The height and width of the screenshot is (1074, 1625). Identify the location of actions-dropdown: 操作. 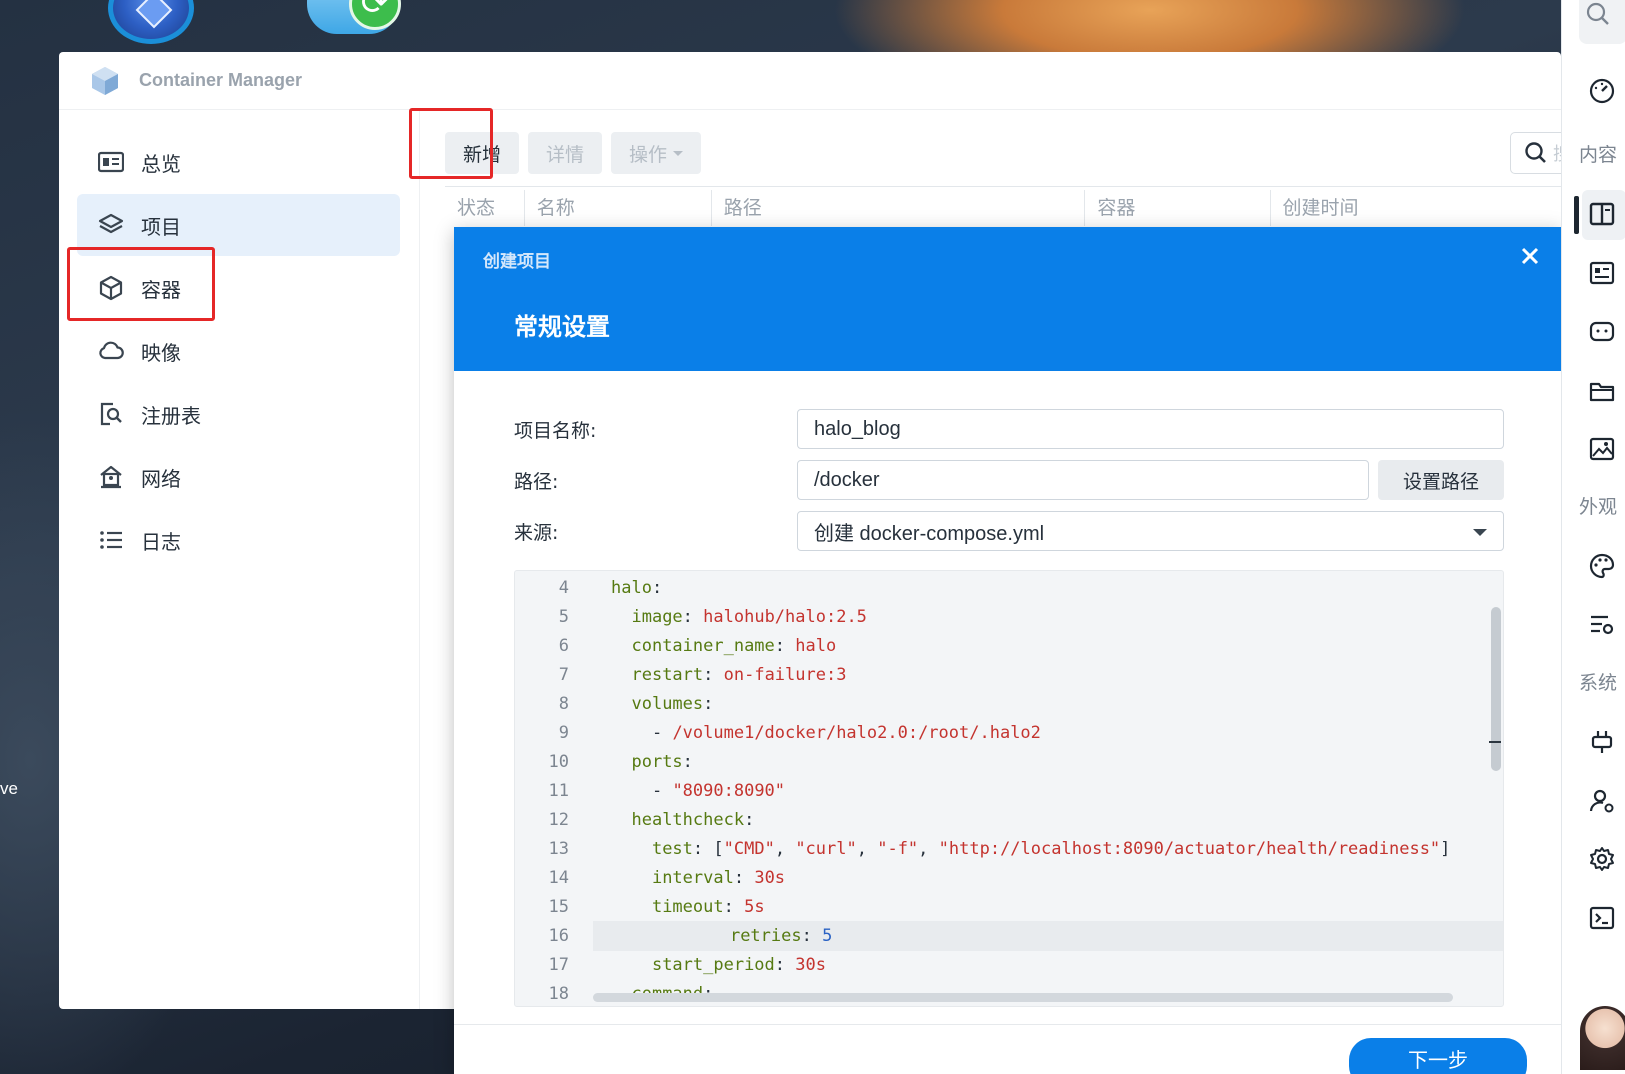
(656, 153).